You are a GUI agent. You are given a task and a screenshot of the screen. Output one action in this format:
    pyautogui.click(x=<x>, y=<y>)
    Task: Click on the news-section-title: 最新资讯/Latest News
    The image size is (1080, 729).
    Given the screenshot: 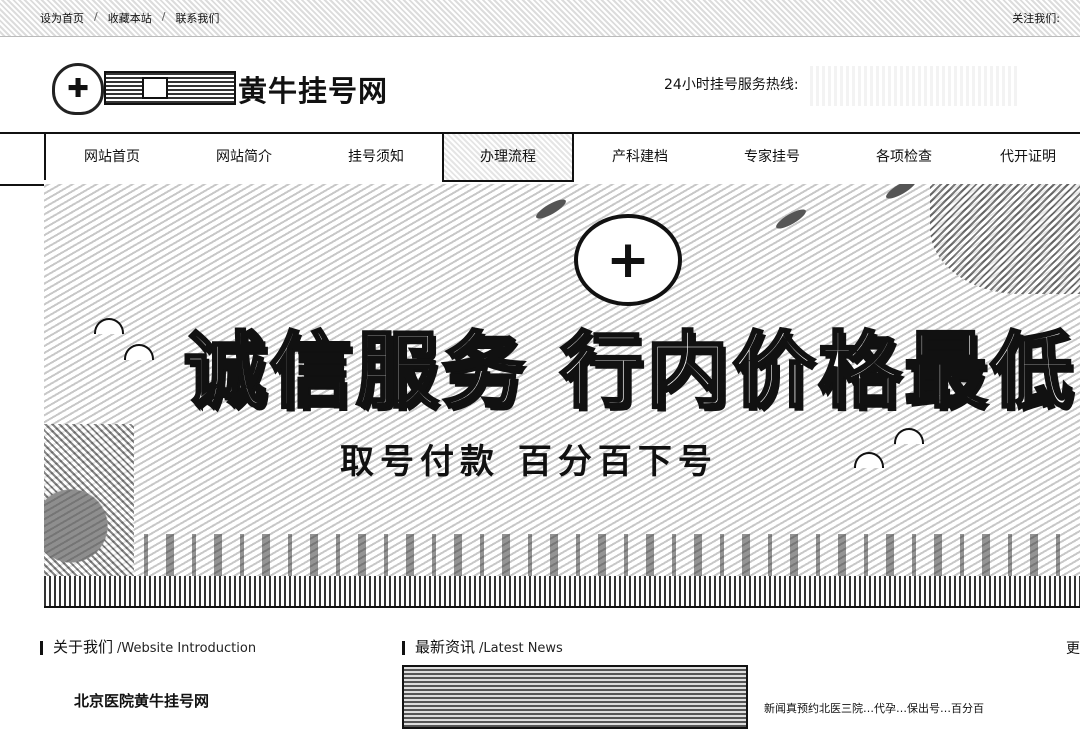 What is the action you would take?
    pyautogui.click(x=482, y=646)
    